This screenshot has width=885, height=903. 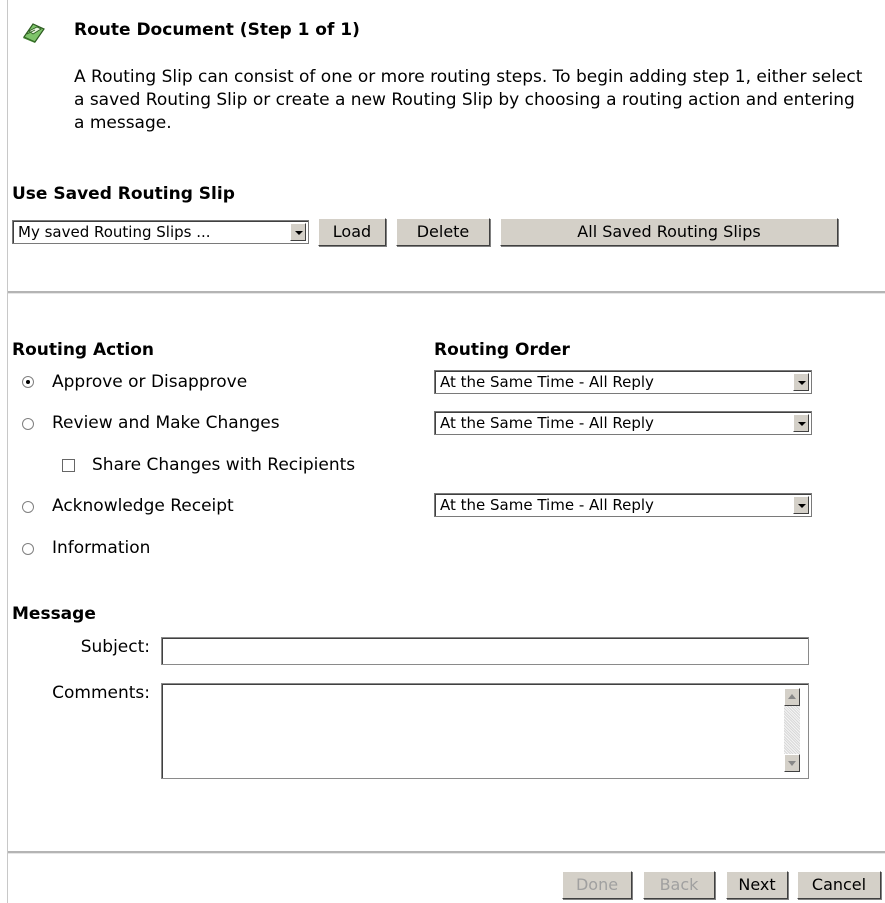 What do you see at coordinates (54, 614) in the screenshot?
I see `message-heading: Message` at bounding box center [54, 614].